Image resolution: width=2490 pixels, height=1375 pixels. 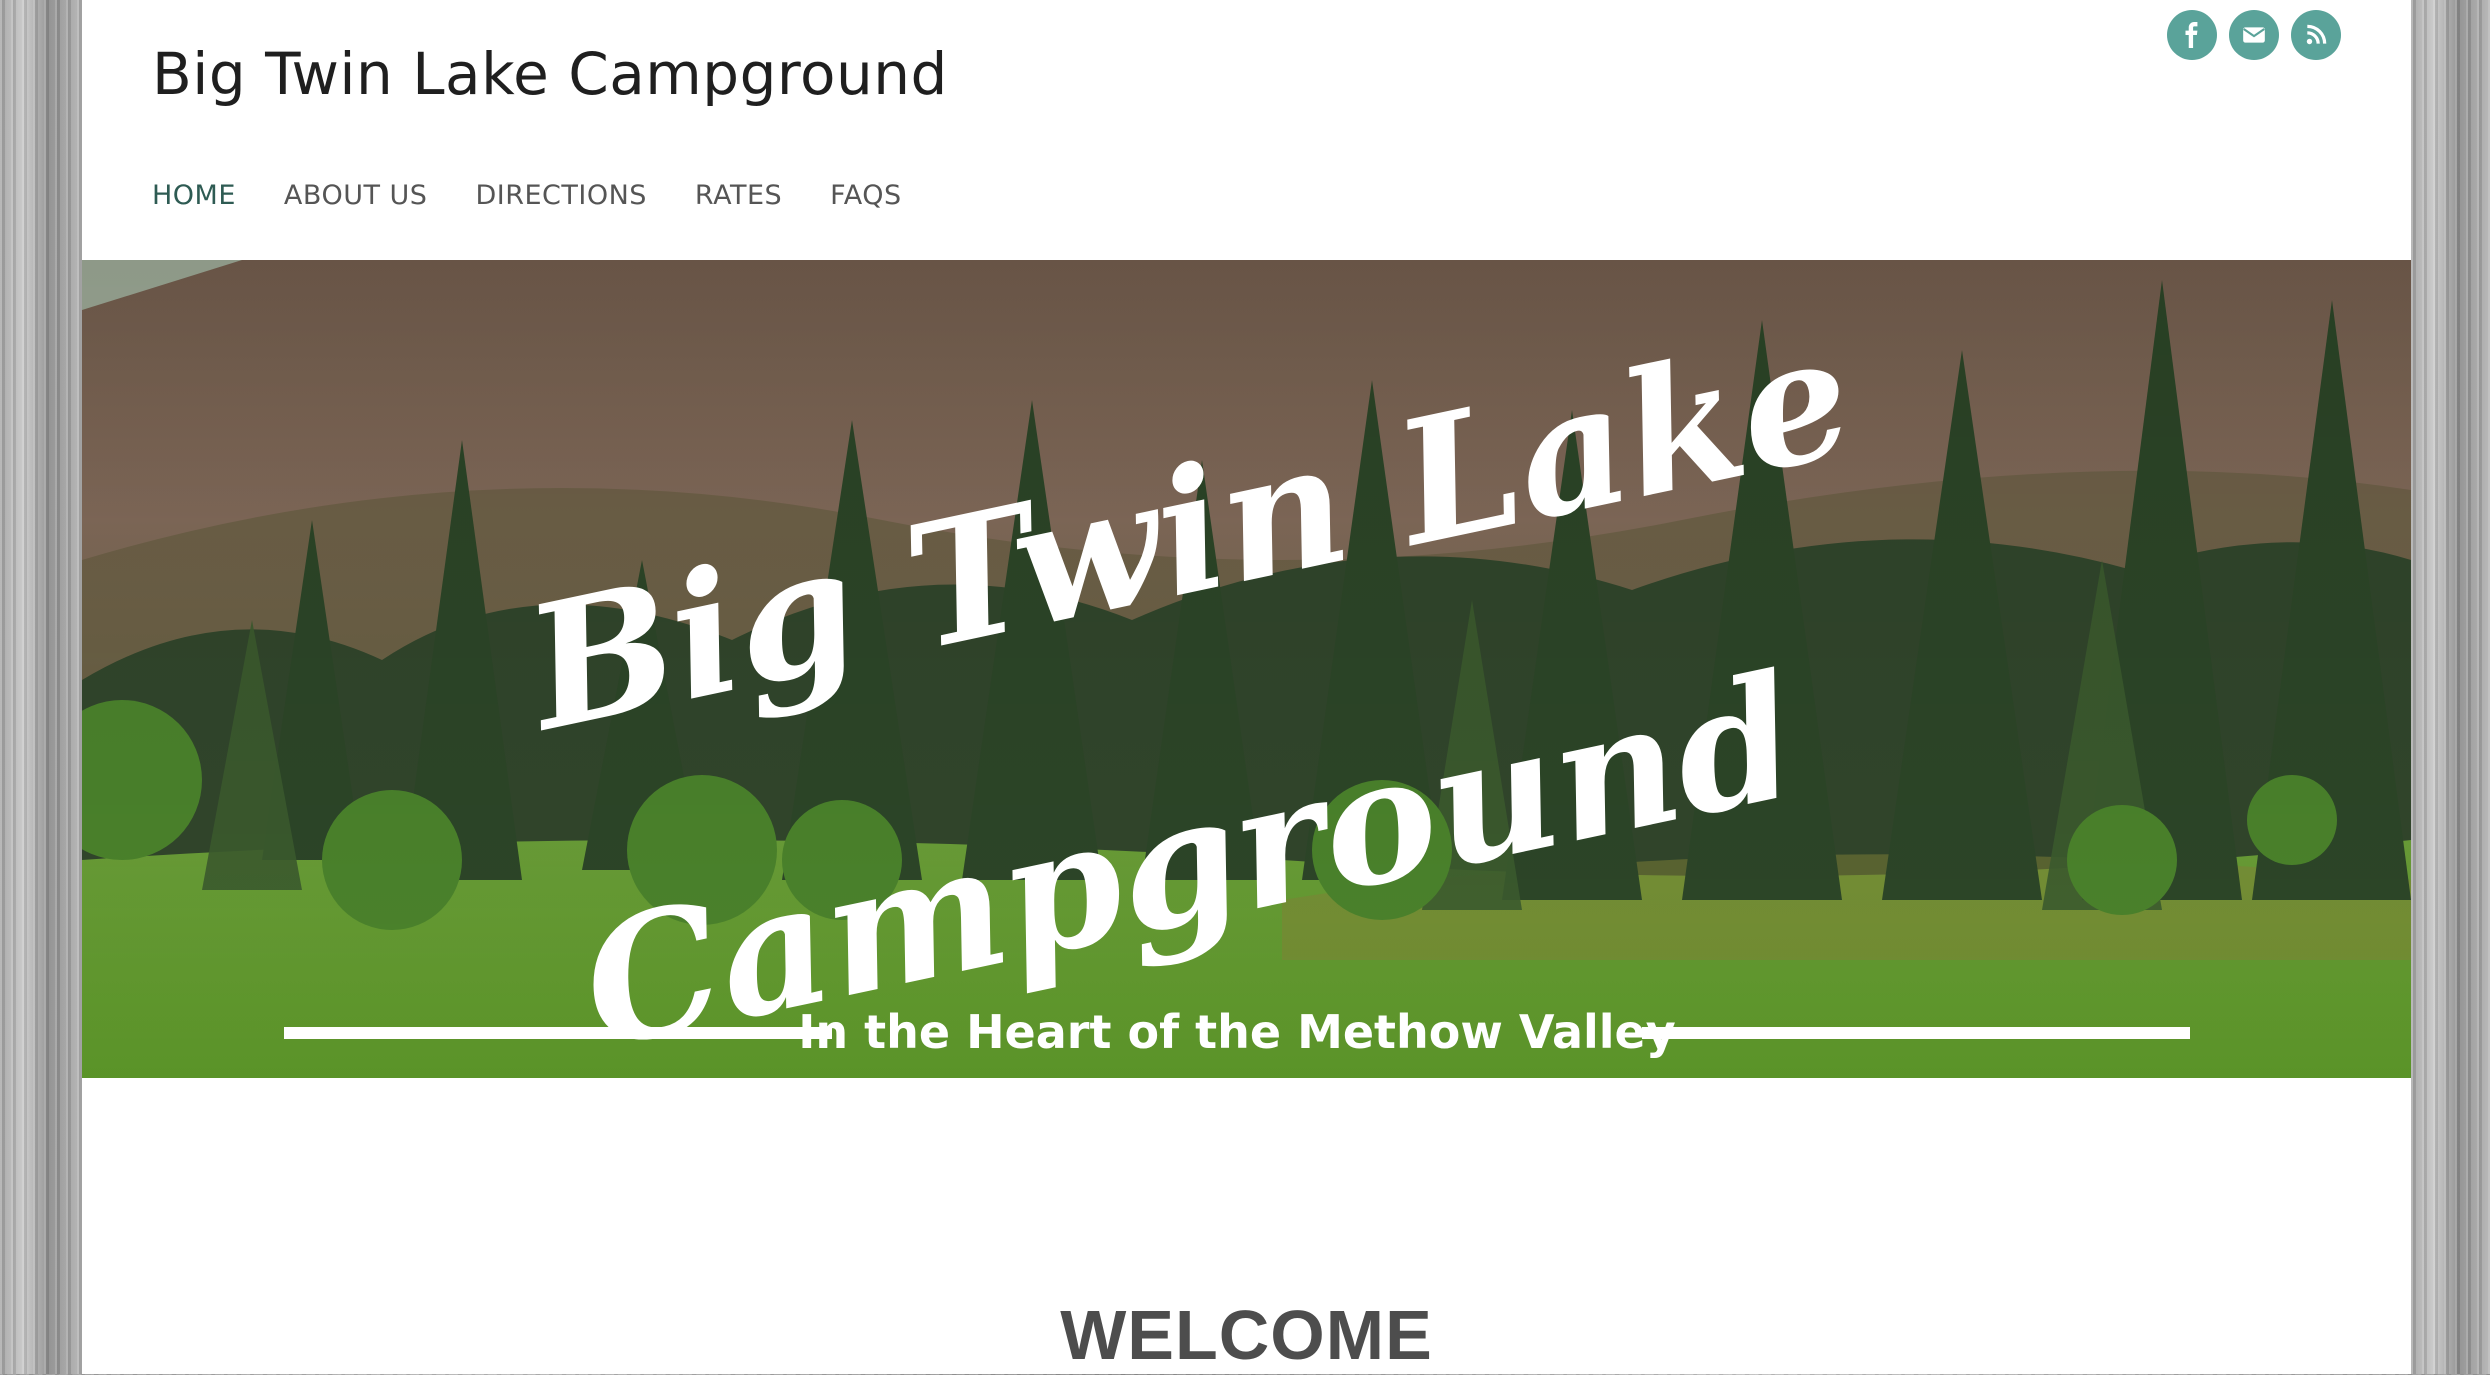 I want to click on tagline-rule-left, so click(x=558, y=1033).